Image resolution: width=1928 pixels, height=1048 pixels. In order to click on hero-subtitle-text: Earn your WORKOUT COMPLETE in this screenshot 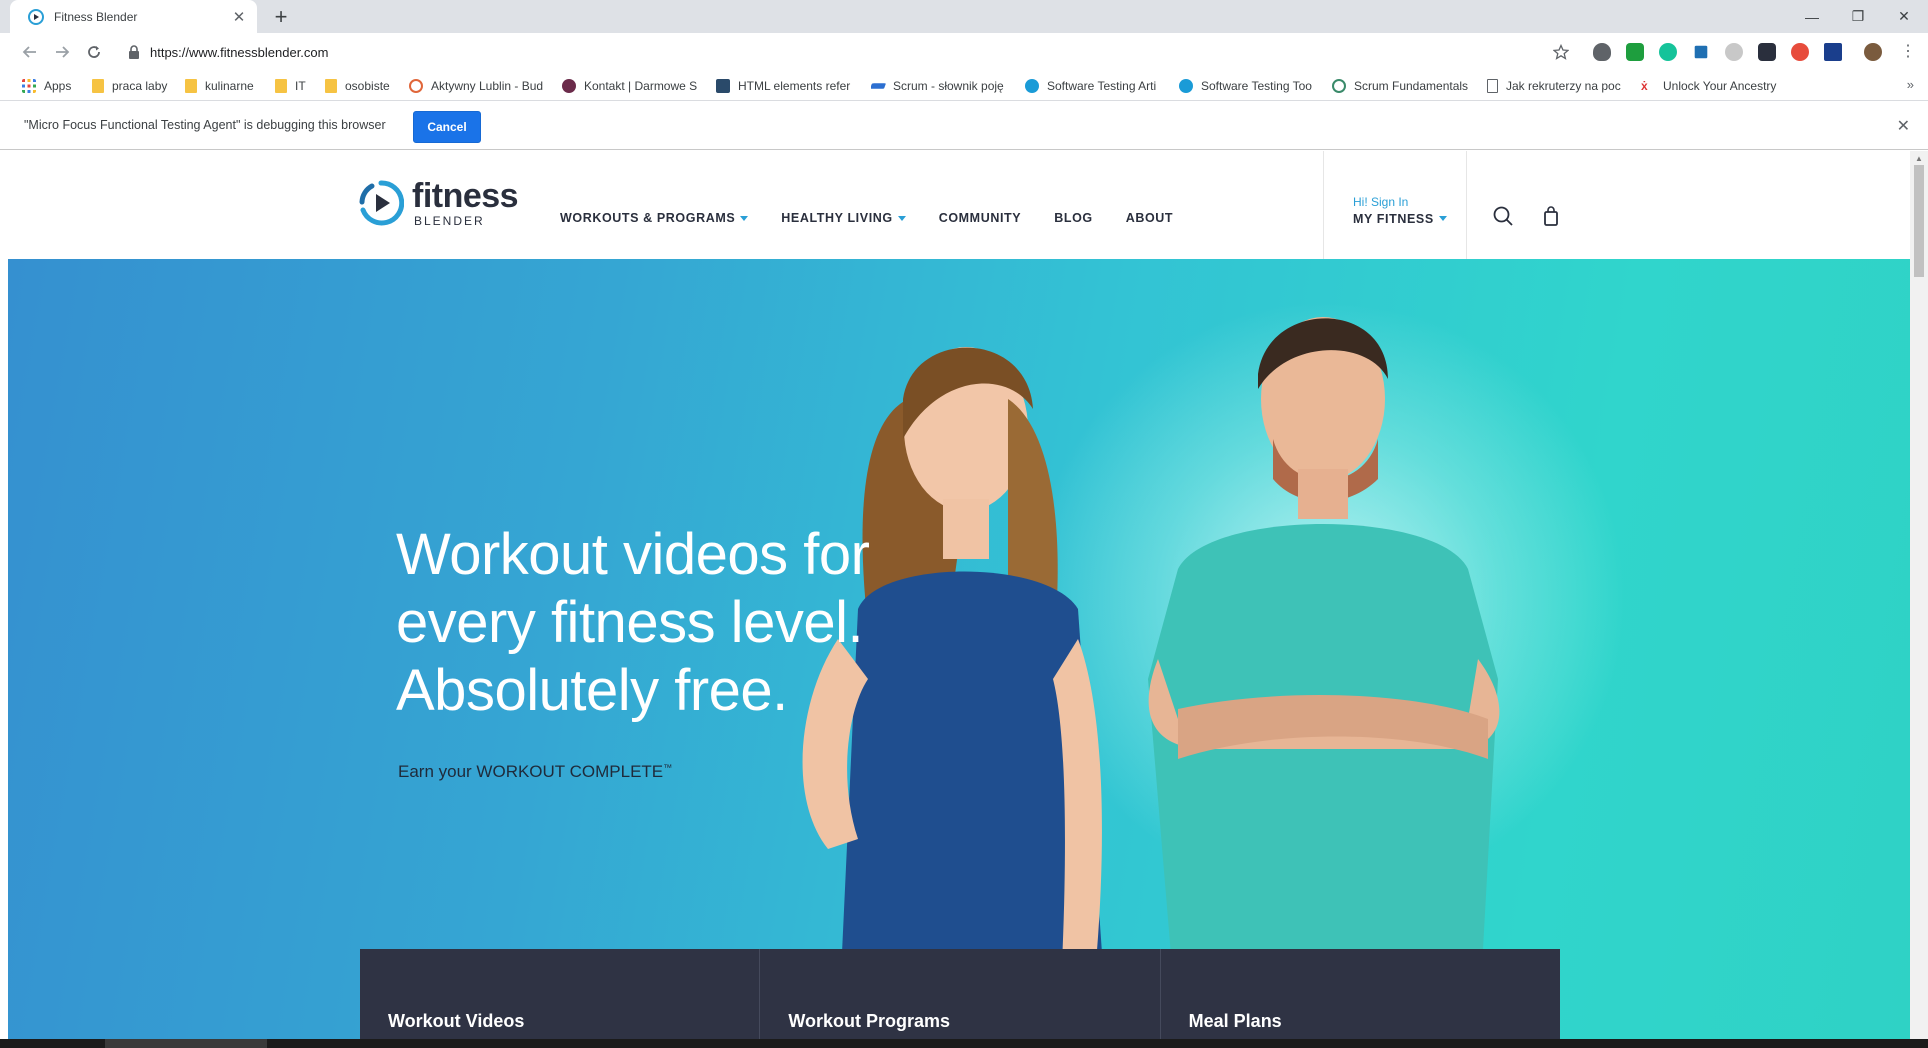, I will do `click(531, 771)`.